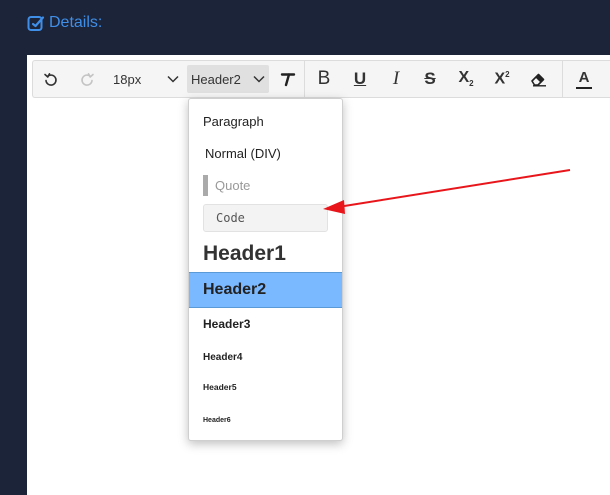 The width and height of the screenshot is (610, 495). I want to click on bold-icon: B, so click(324, 78).